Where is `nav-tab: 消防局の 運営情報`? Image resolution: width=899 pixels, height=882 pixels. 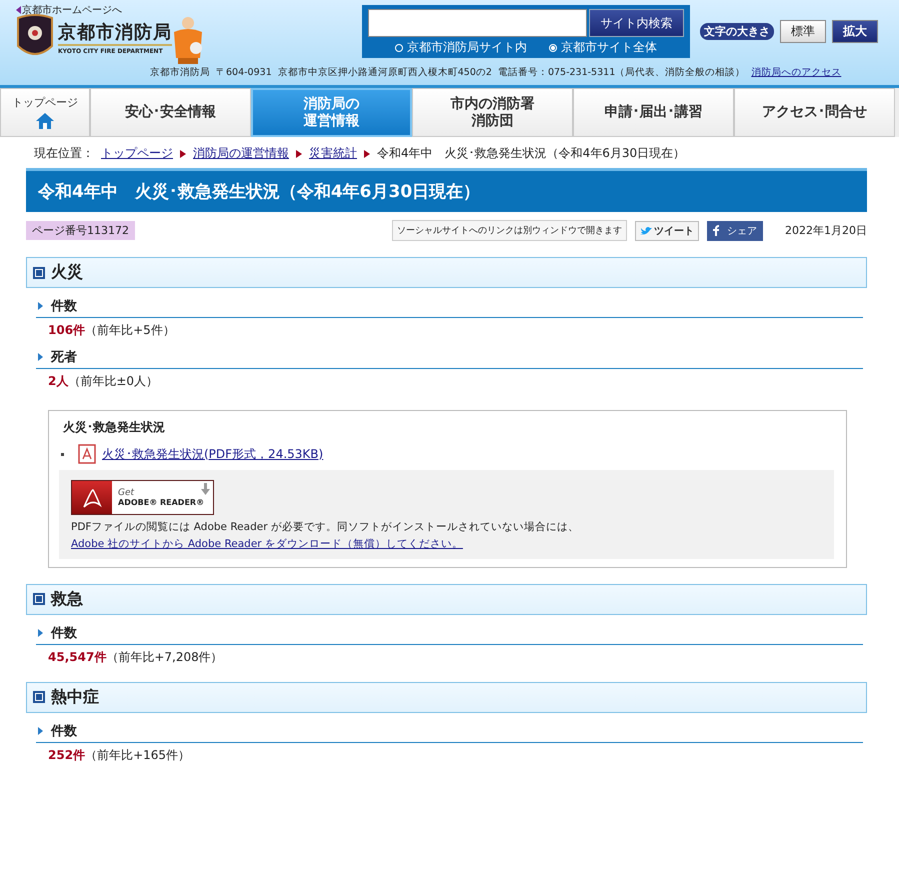
nav-tab: 消防局の 運営情報 is located at coordinates (331, 112).